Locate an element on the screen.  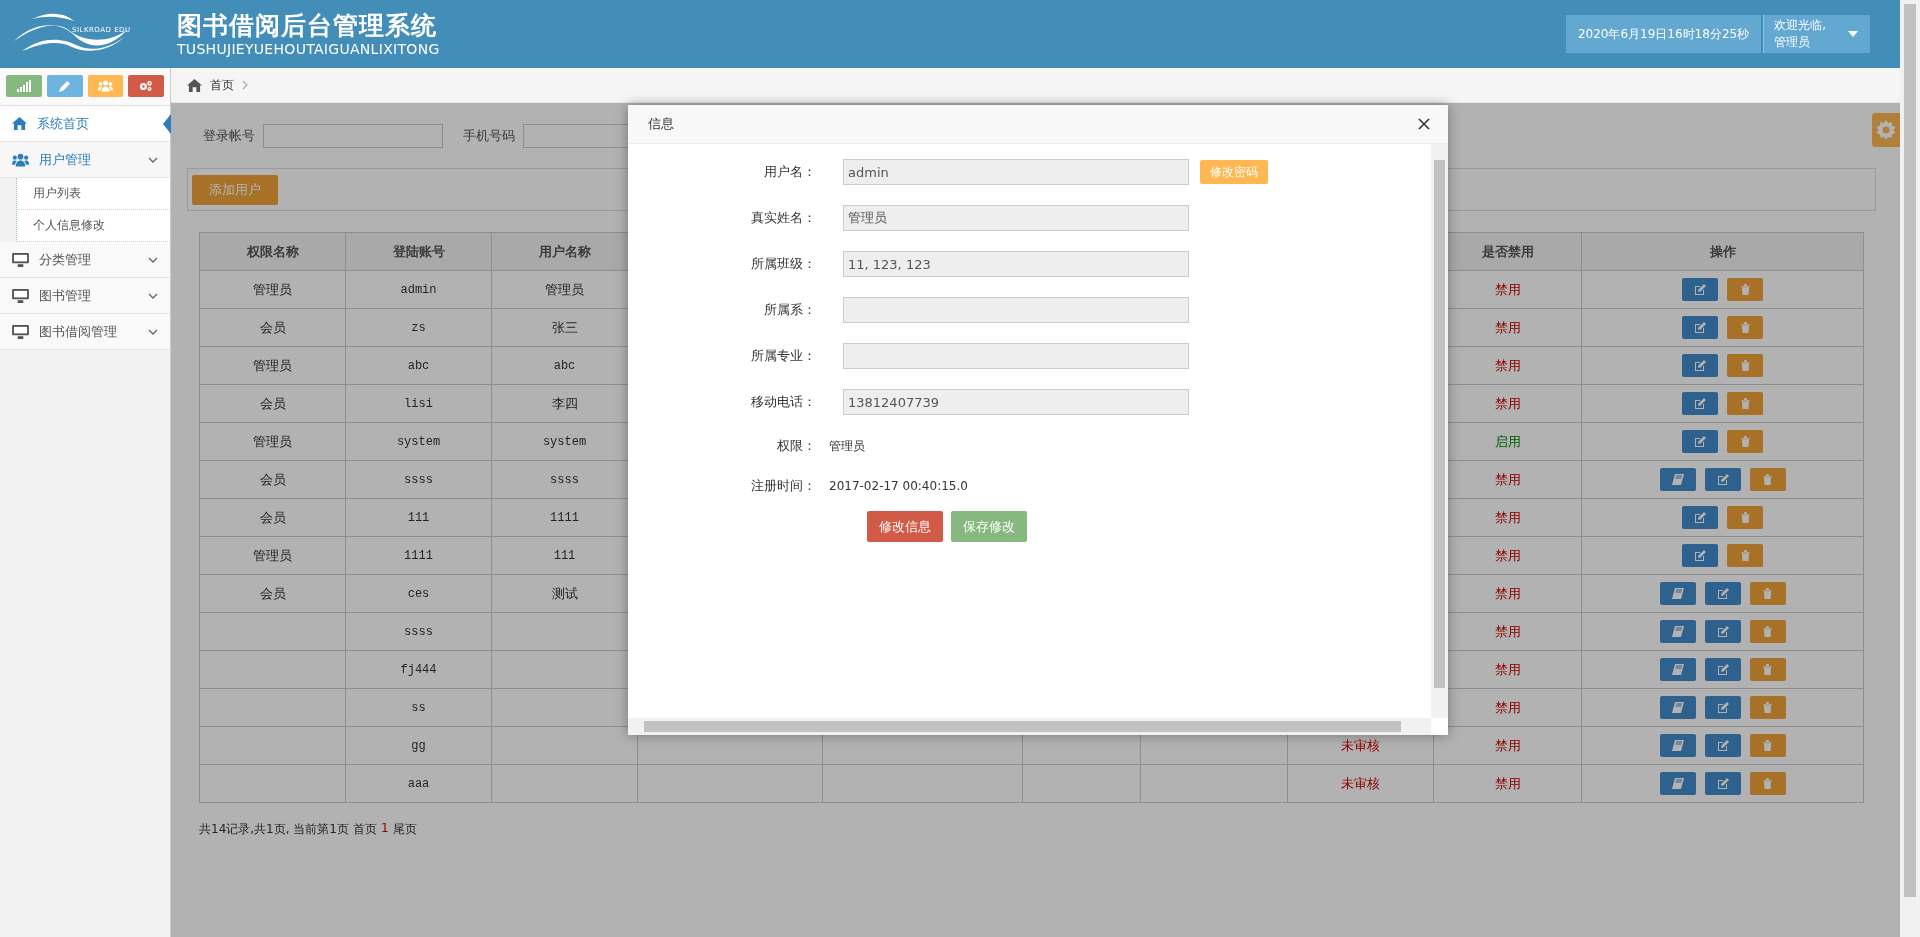
sidebar-item: 用户管理 is located at coordinates (85, 160).